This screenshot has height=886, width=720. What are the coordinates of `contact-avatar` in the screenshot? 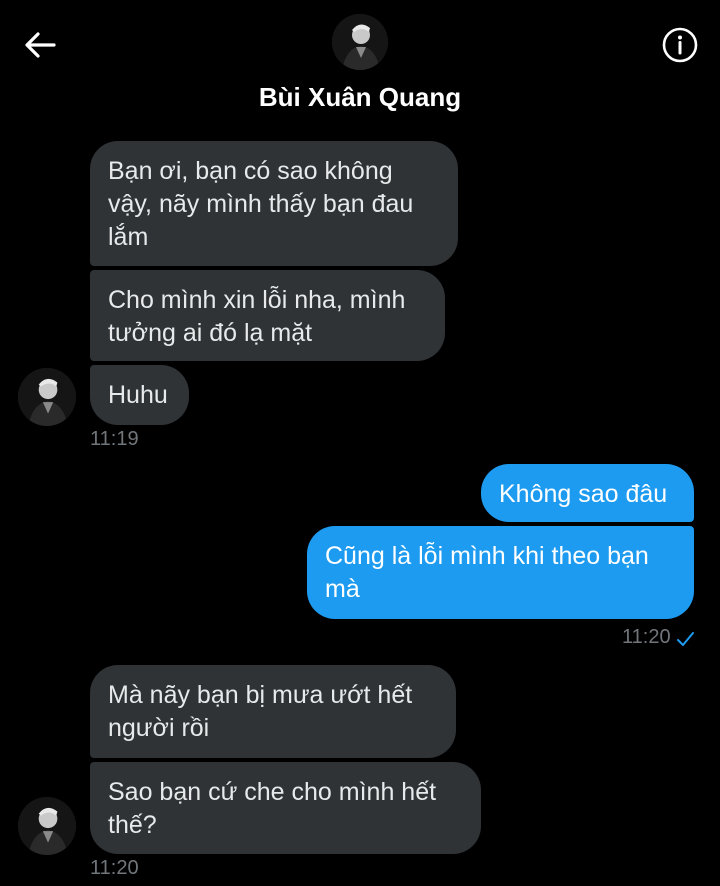 It's located at (360, 42).